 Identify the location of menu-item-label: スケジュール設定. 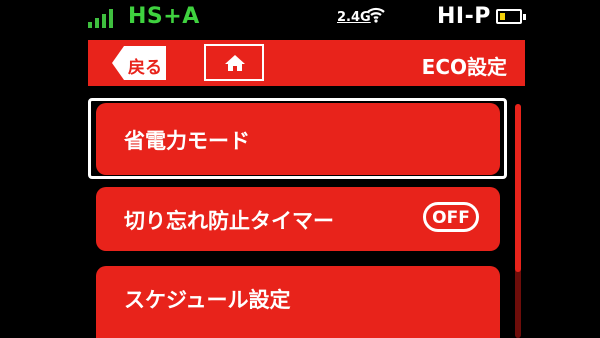
(207, 300).